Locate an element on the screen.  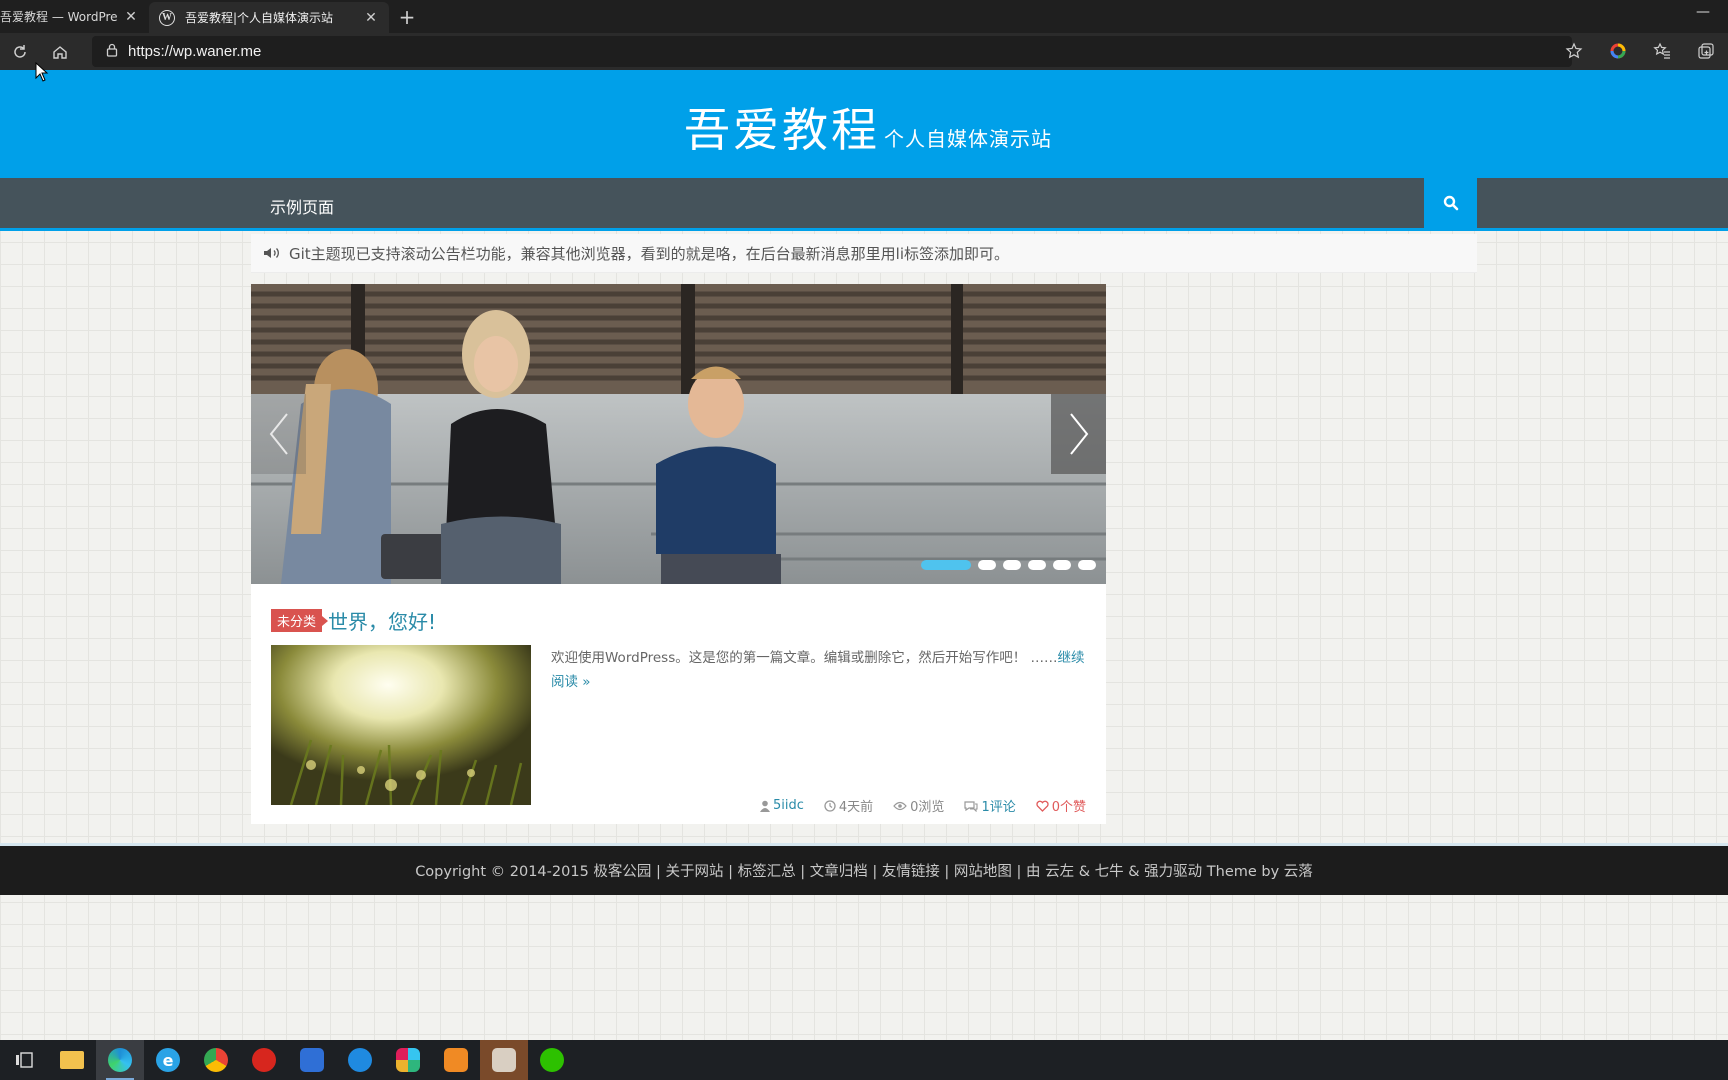
slider-pagination is located at coordinates (1008, 565).